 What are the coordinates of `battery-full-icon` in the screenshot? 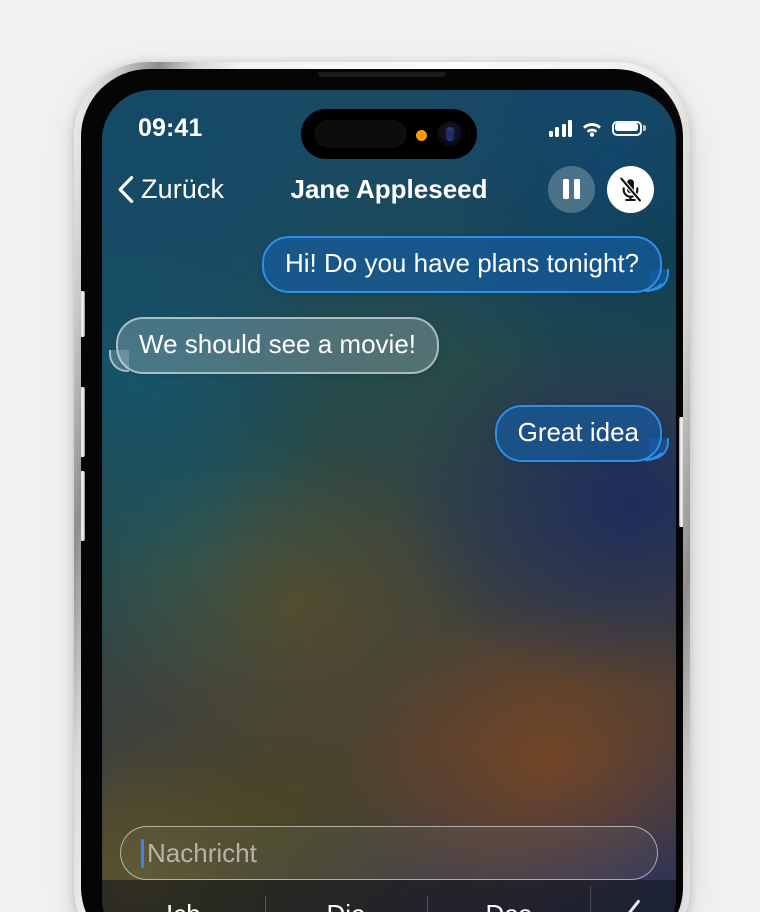 It's located at (629, 128).